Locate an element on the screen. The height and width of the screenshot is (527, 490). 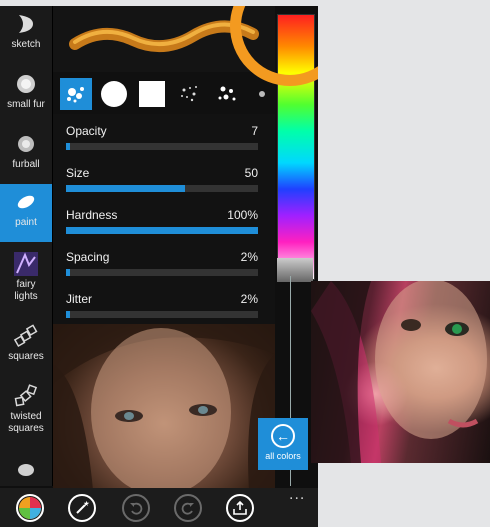
jitter-slider: Jitter 2% is located at coordinates (162, 308).